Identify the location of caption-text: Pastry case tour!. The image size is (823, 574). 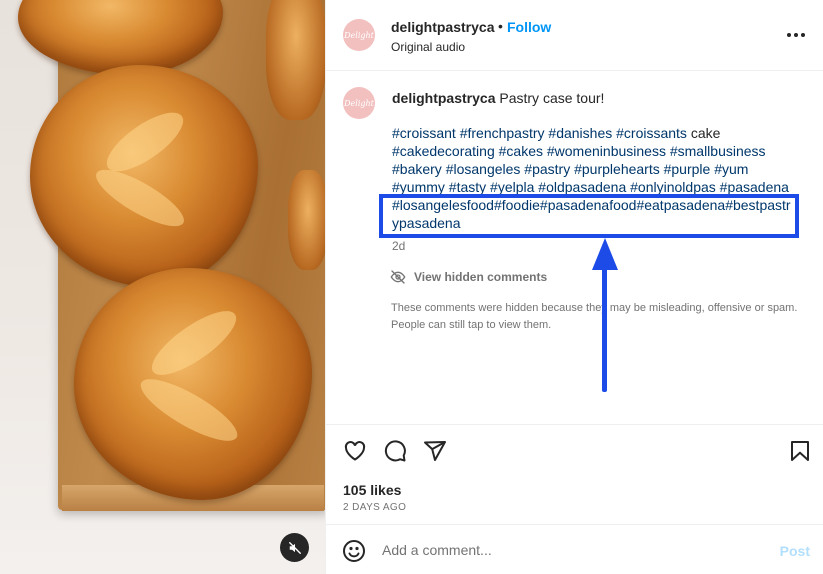
(550, 98).